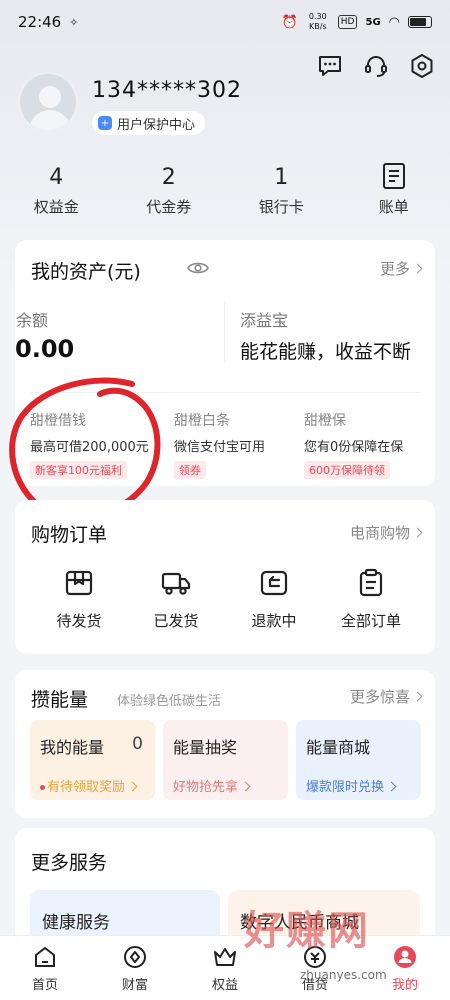 This screenshot has width=450, height=1000. What do you see at coordinates (394, 178) in the screenshot?
I see `bill-icon` at bounding box center [394, 178].